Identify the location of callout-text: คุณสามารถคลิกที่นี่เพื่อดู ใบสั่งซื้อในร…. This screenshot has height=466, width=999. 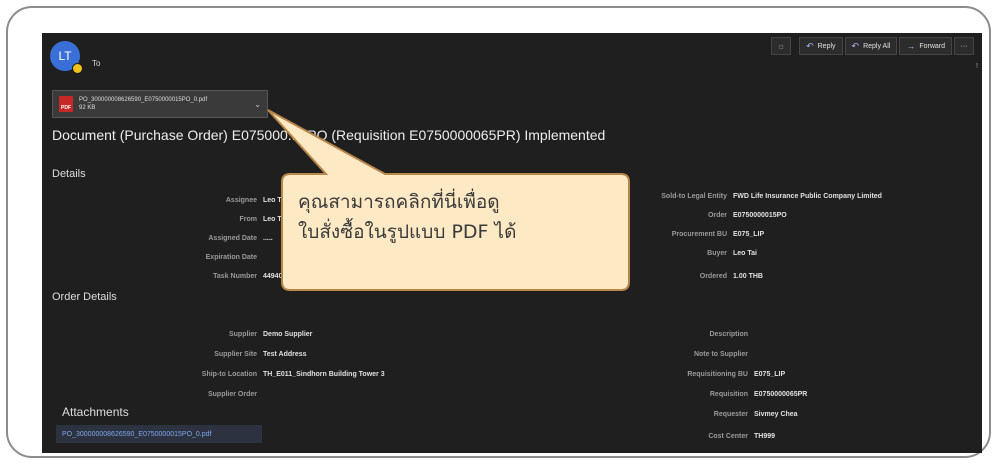
(458, 217).